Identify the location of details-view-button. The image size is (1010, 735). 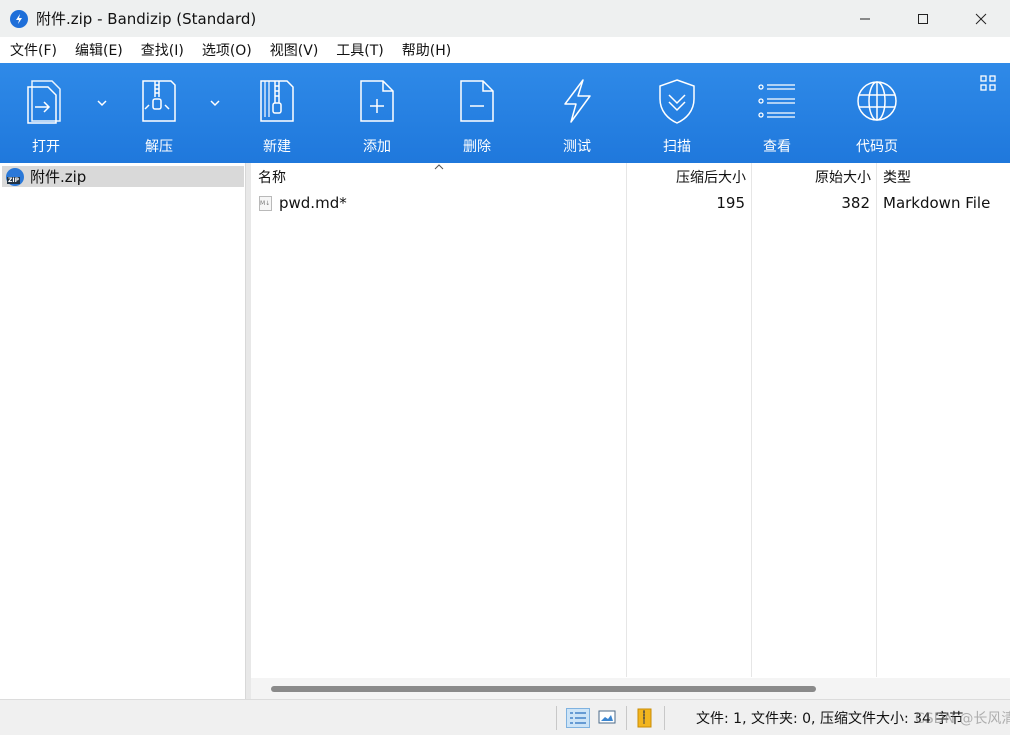
(578, 718).